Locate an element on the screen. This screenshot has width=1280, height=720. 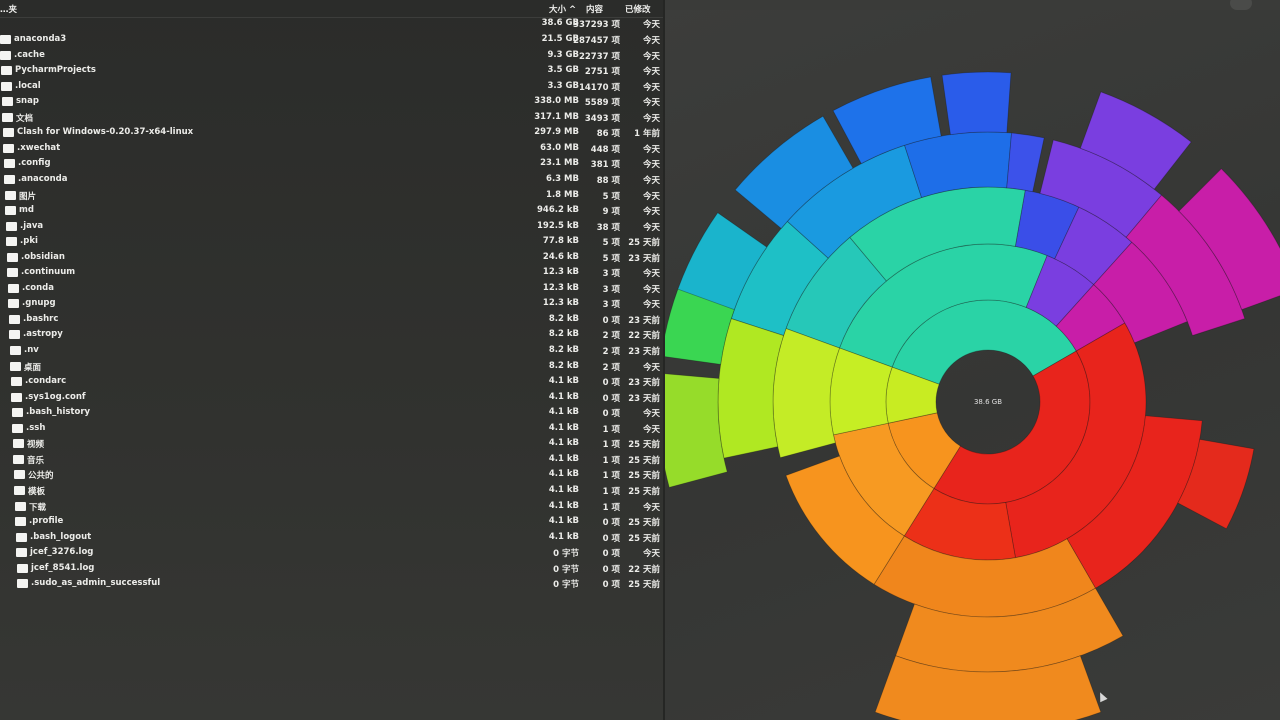
row-name: snap is located at coordinates (27, 101).